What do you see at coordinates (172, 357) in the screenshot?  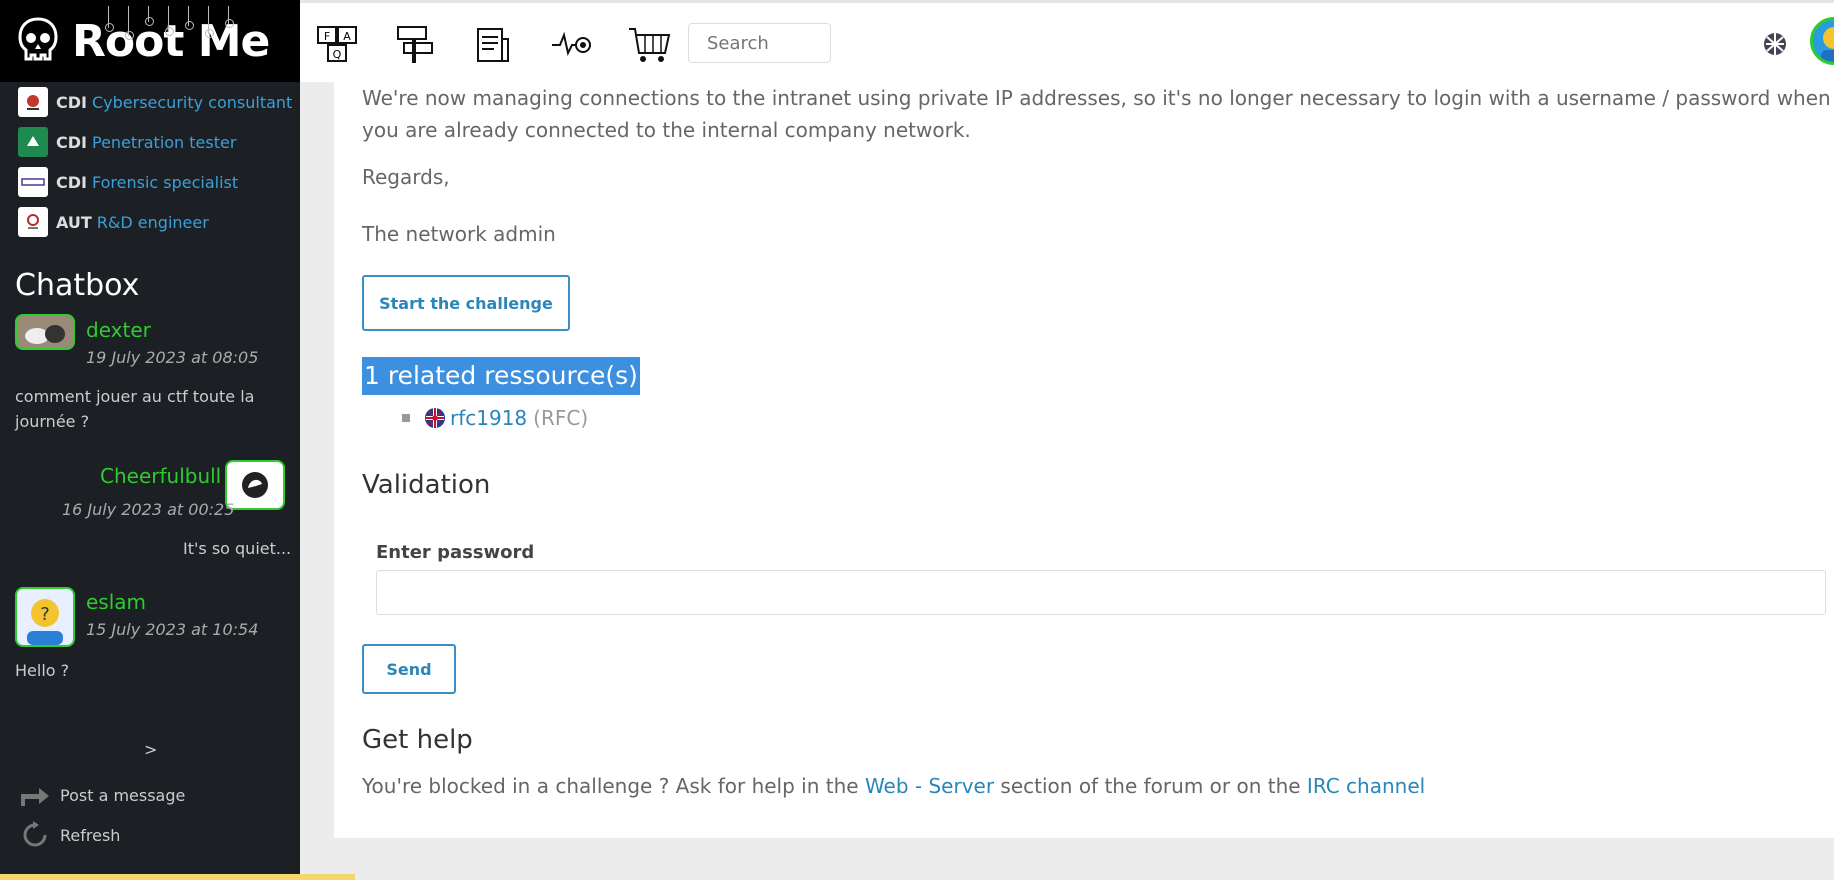 I see `chat-date: 19 July 2023 at 08:05` at bounding box center [172, 357].